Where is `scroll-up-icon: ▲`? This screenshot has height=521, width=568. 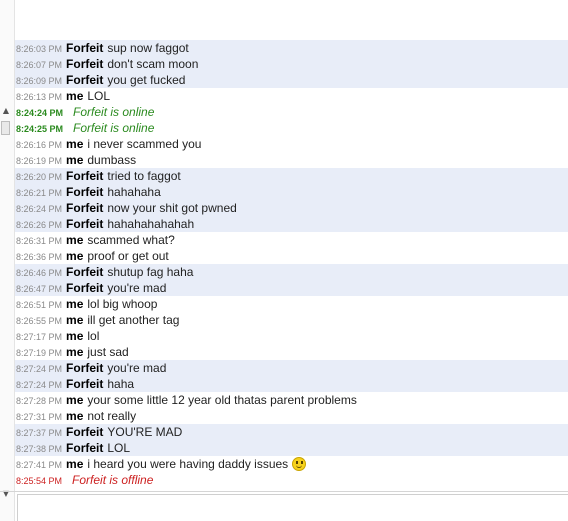
scroll-up-icon: ▲ is located at coordinates (6, 111).